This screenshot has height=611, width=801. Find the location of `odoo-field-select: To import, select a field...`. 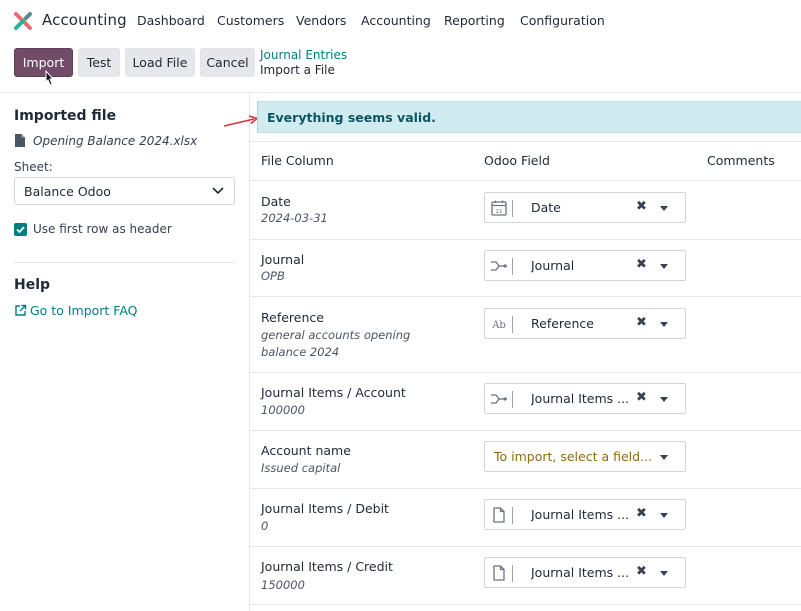

odoo-field-select: To import, select a field... is located at coordinates (585, 456).